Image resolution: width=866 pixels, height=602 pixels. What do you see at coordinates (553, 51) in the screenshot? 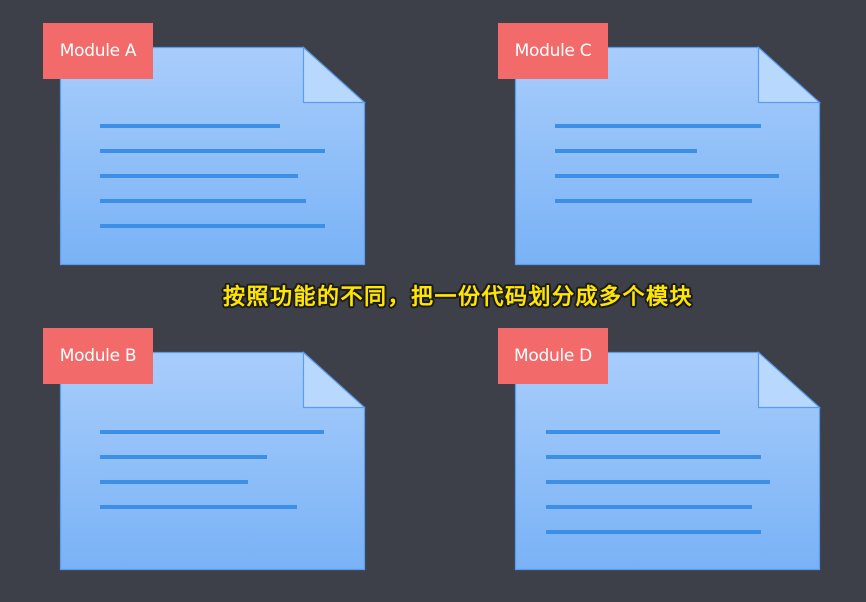
I see `module-label: Module C` at bounding box center [553, 51].